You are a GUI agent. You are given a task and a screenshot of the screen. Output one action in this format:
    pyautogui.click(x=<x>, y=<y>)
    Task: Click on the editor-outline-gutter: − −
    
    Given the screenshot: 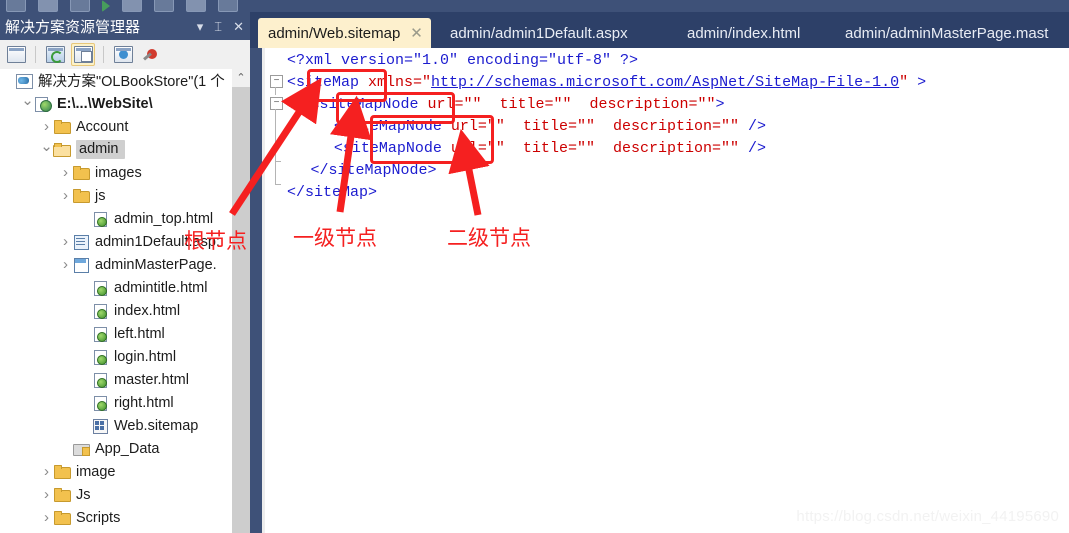 What is the action you would take?
    pyautogui.click(x=276, y=290)
    